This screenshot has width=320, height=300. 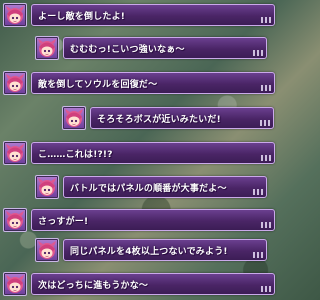 I want to click on chat-message: こ……これは!?!?, so click(x=139, y=153).